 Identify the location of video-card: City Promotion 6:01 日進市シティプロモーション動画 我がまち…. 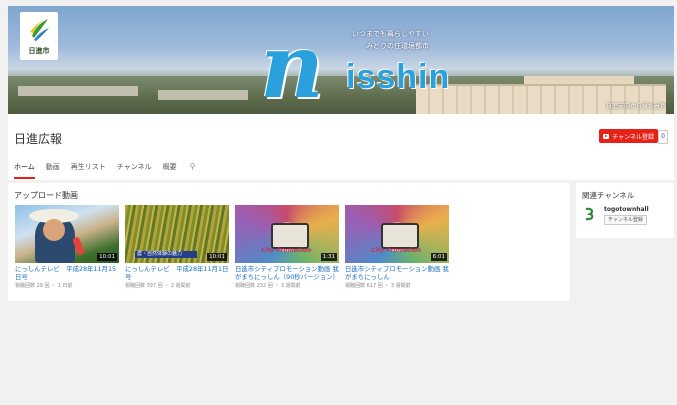
(397, 247).